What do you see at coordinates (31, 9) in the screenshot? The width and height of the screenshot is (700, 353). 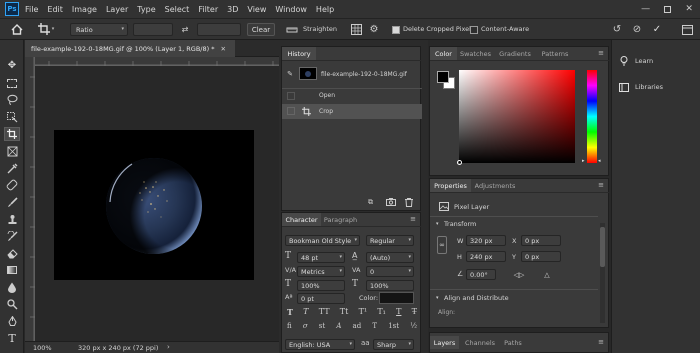 I see `menu-file: File` at bounding box center [31, 9].